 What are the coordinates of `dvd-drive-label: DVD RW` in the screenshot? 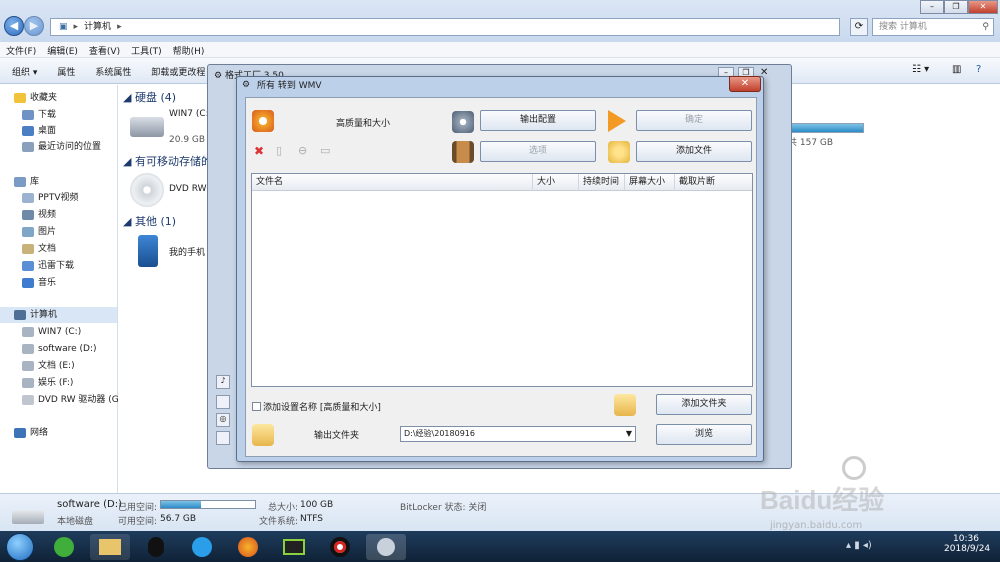 It's located at (188, 189).